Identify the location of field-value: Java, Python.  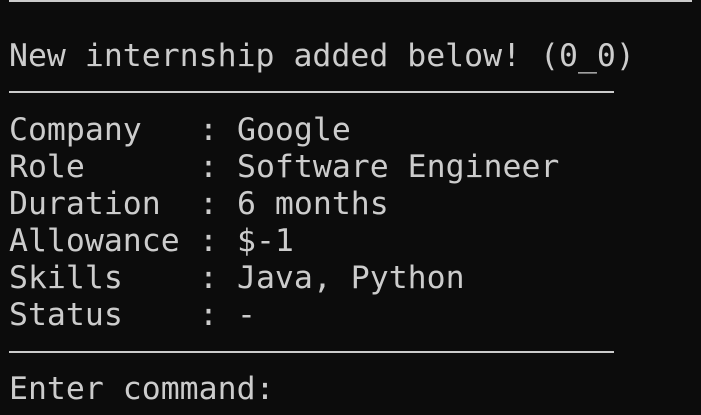
(351, 278).